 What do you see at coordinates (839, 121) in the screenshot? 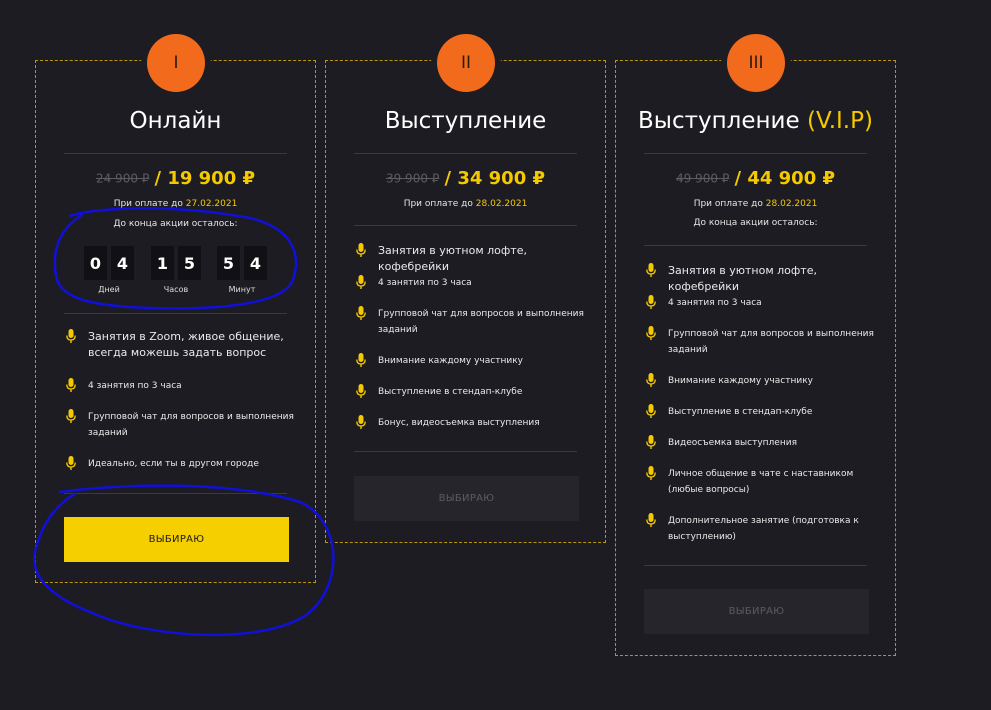
I see `plan-title-highlight: (V.I.P)` at bounding box center [839, 121].